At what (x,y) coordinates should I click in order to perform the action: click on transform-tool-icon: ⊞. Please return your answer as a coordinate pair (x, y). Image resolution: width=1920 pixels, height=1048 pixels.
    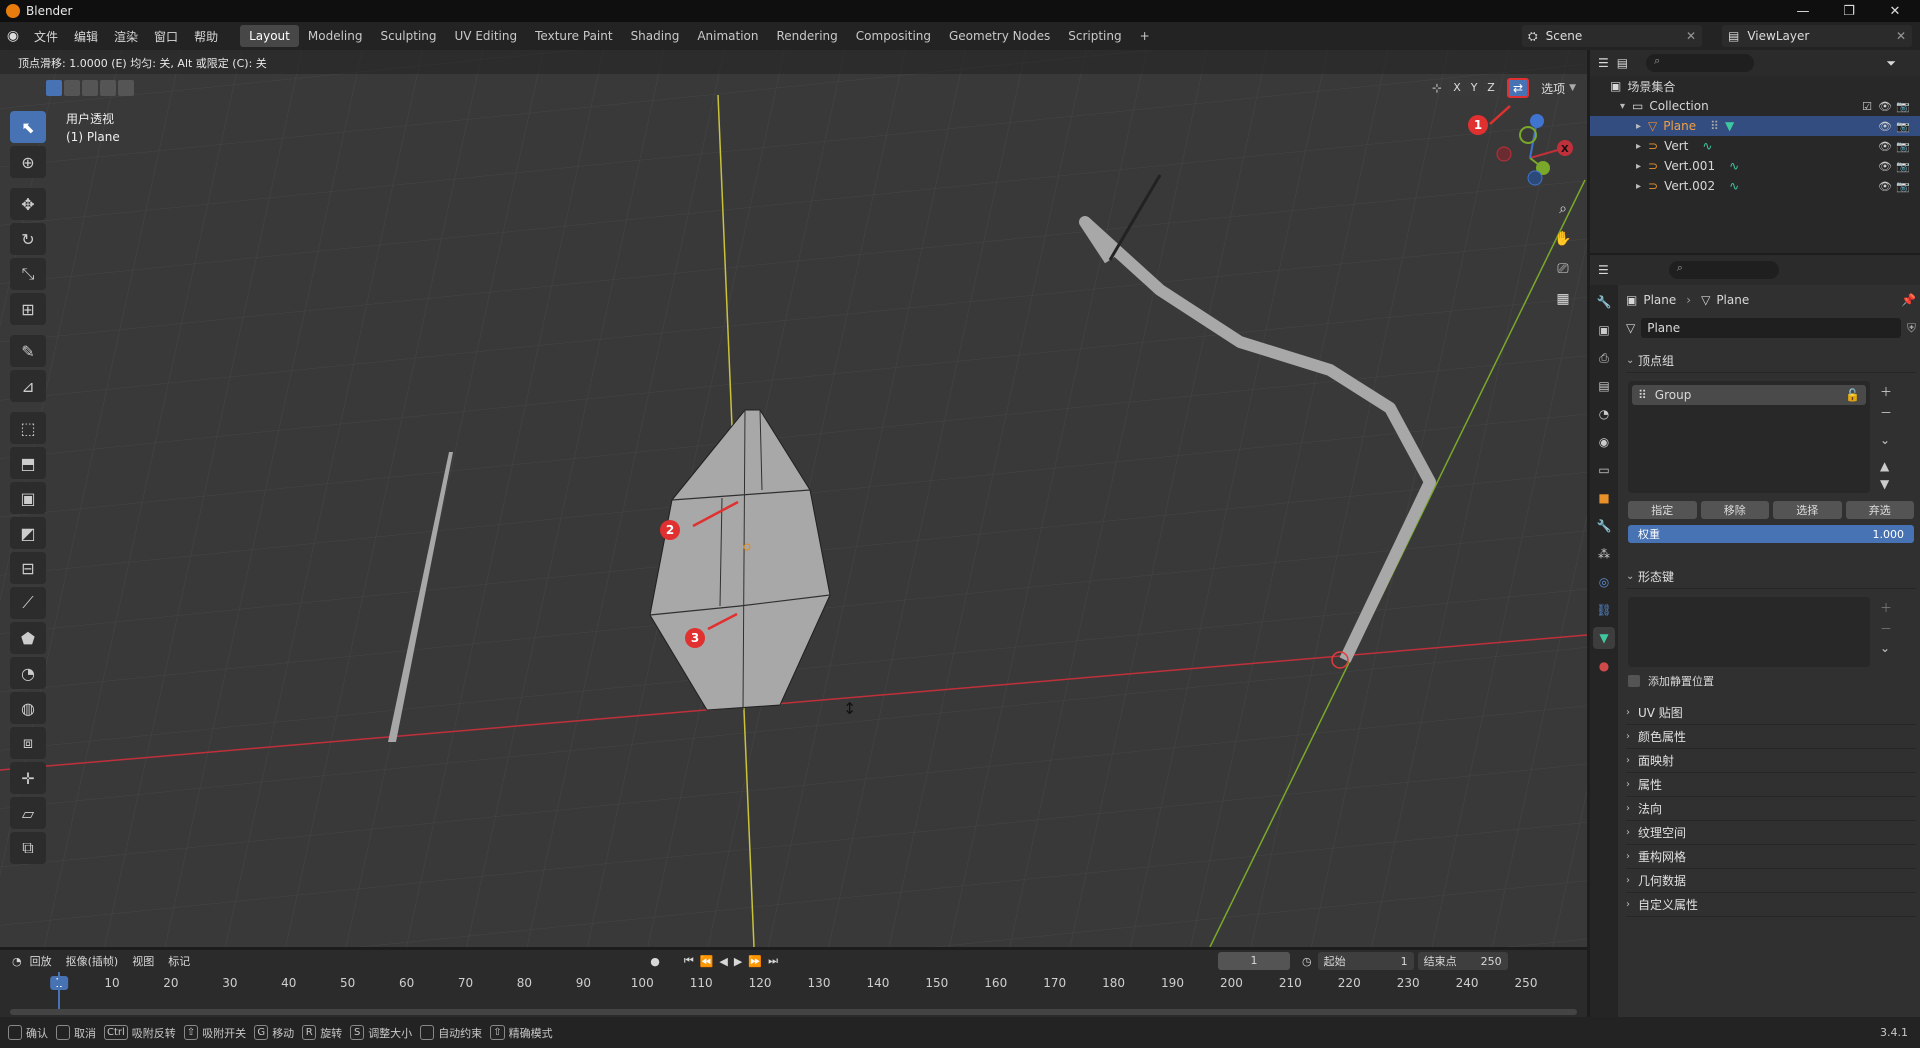
    Looking at the image, I should click on (28, 309).